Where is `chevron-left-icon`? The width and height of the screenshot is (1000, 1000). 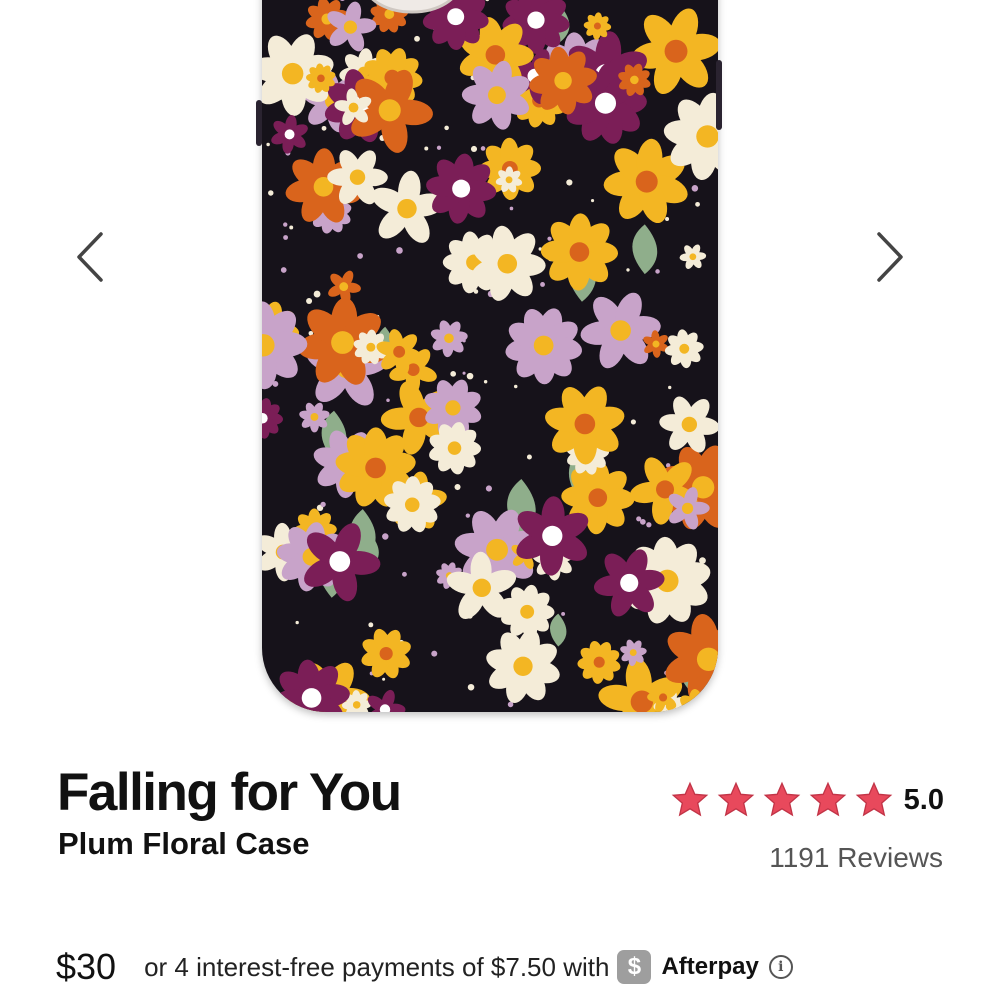 chevron-left-icon is located at coordinates (90, 257).